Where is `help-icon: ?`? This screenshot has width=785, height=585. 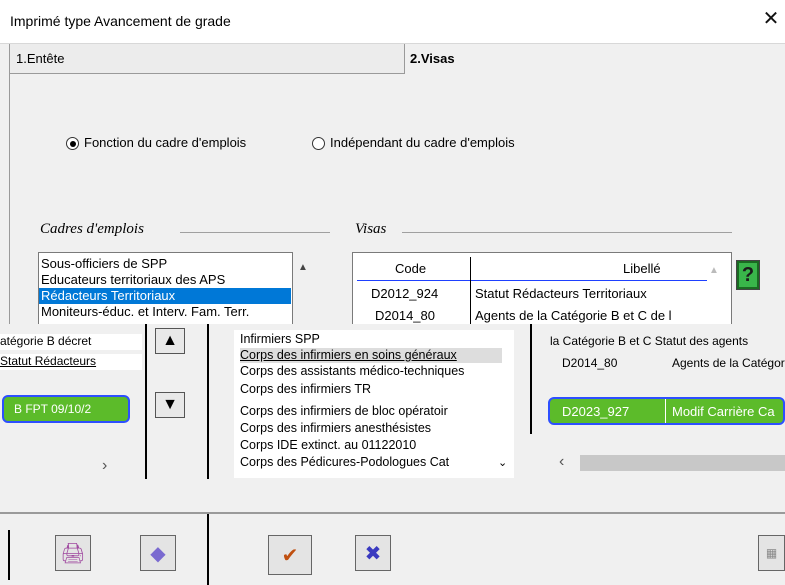 help-icon: ? is located at coordinates (748, 275).